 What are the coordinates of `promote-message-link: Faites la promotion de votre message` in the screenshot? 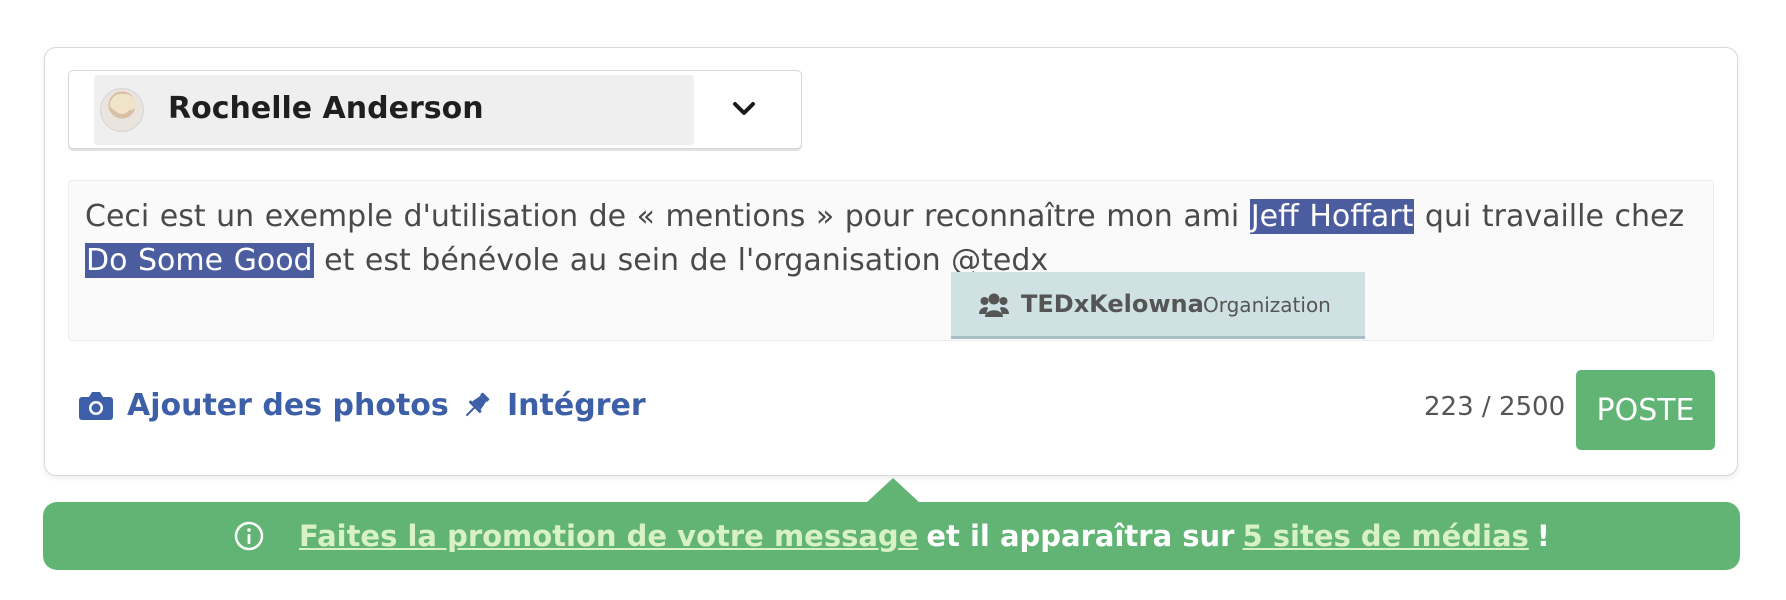 It's located at (608, 536).